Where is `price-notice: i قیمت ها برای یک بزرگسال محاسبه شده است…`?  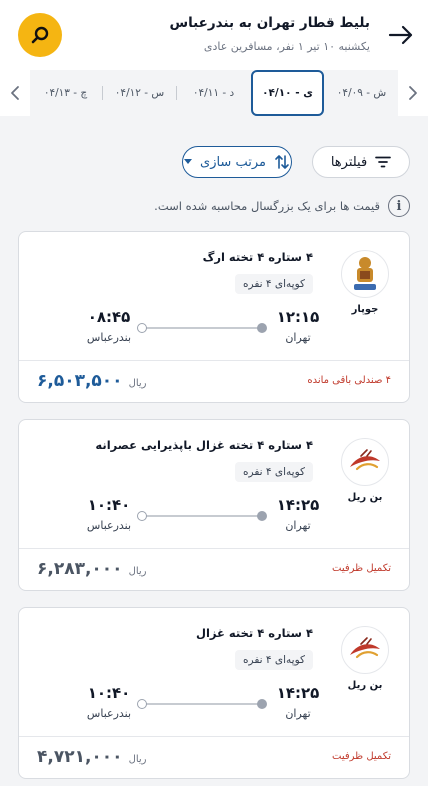
price-notice: i قیمت ها برای یک بزرگسال محاسبه شده است… is located at coordinates (282, 206).